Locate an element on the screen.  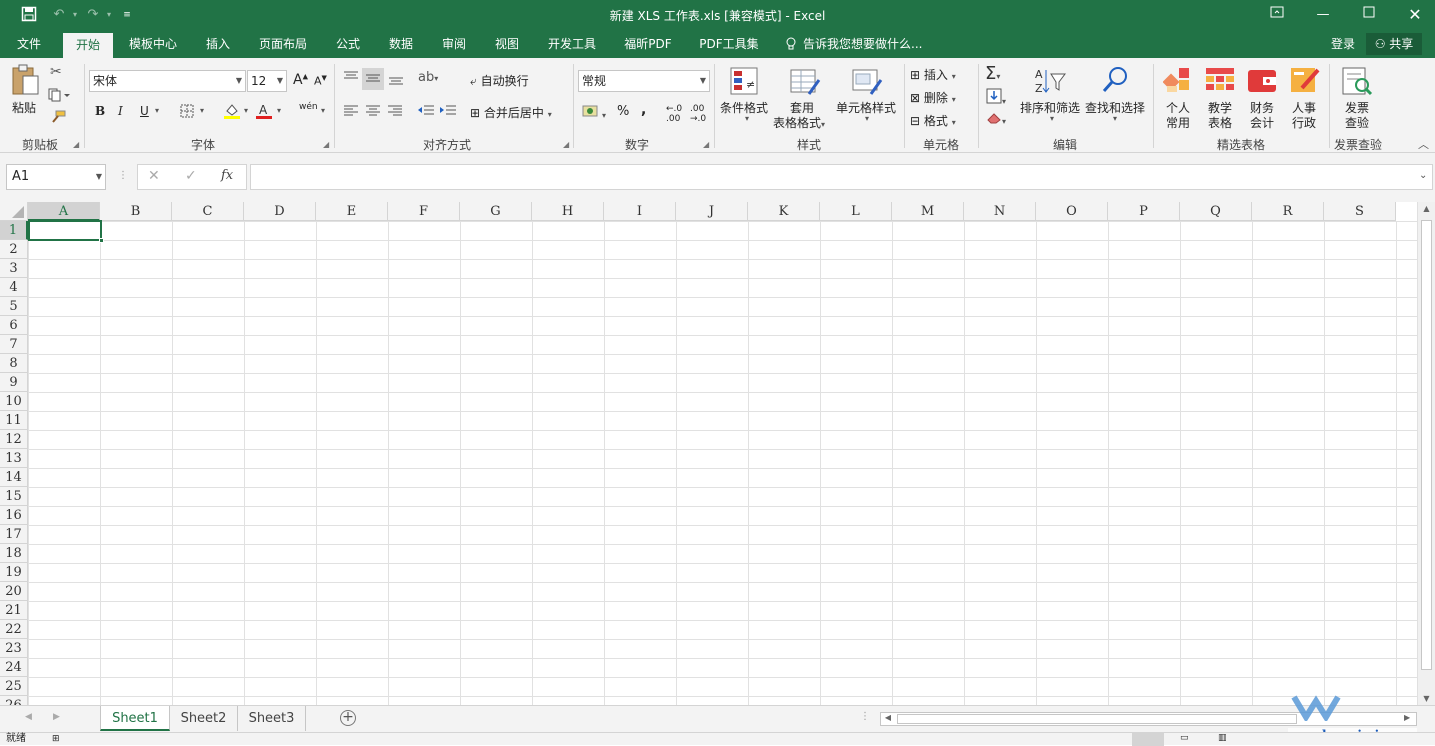
row-header: 1 is located at coordinates (14, 230).